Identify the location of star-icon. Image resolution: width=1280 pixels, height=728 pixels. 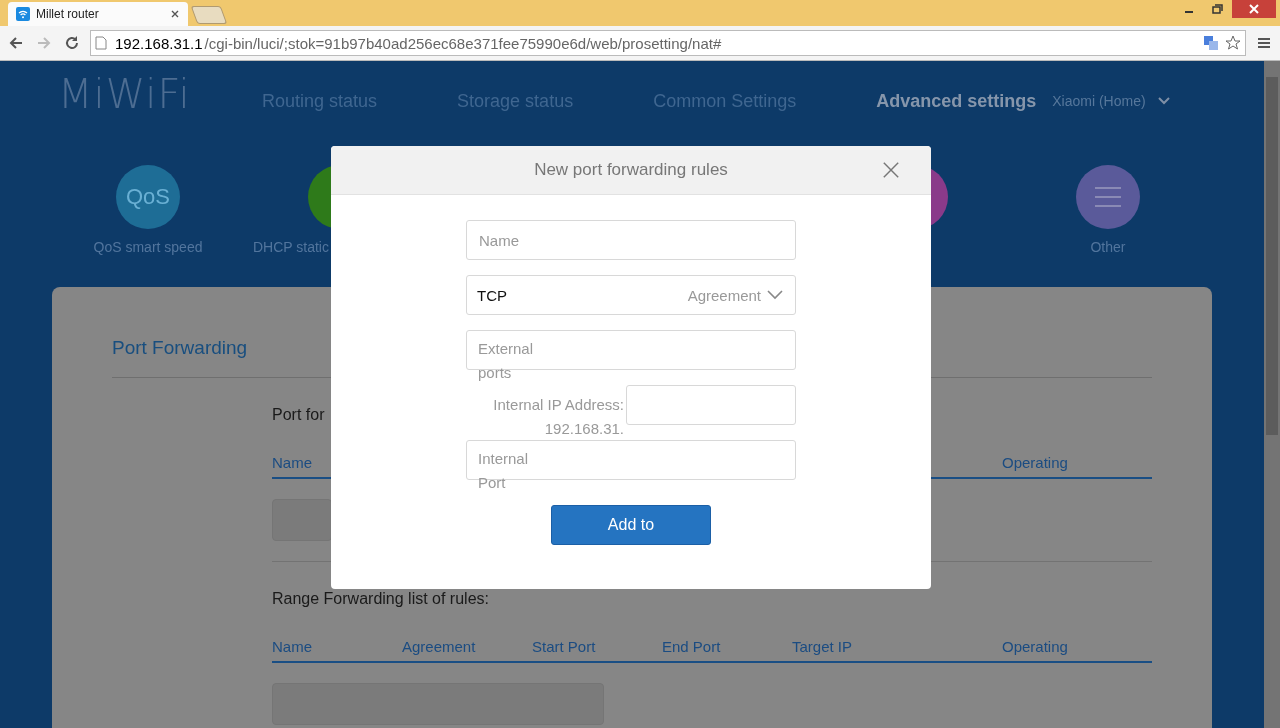
(1233, 43).